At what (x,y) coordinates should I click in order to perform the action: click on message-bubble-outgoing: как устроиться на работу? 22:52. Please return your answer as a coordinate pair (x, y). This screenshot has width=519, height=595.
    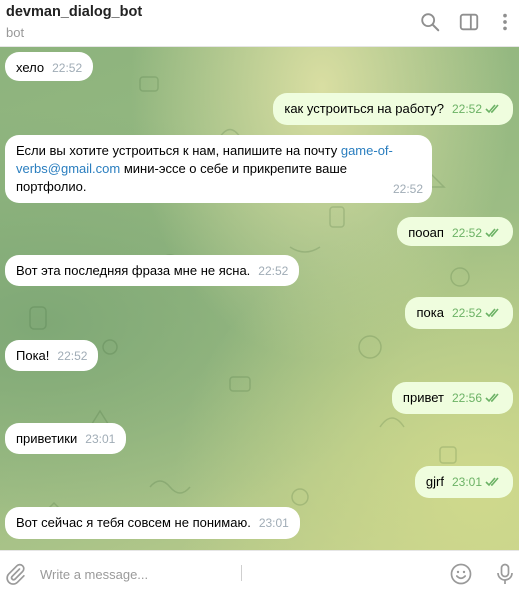
    Looking at the image, I should click on (393, 109).